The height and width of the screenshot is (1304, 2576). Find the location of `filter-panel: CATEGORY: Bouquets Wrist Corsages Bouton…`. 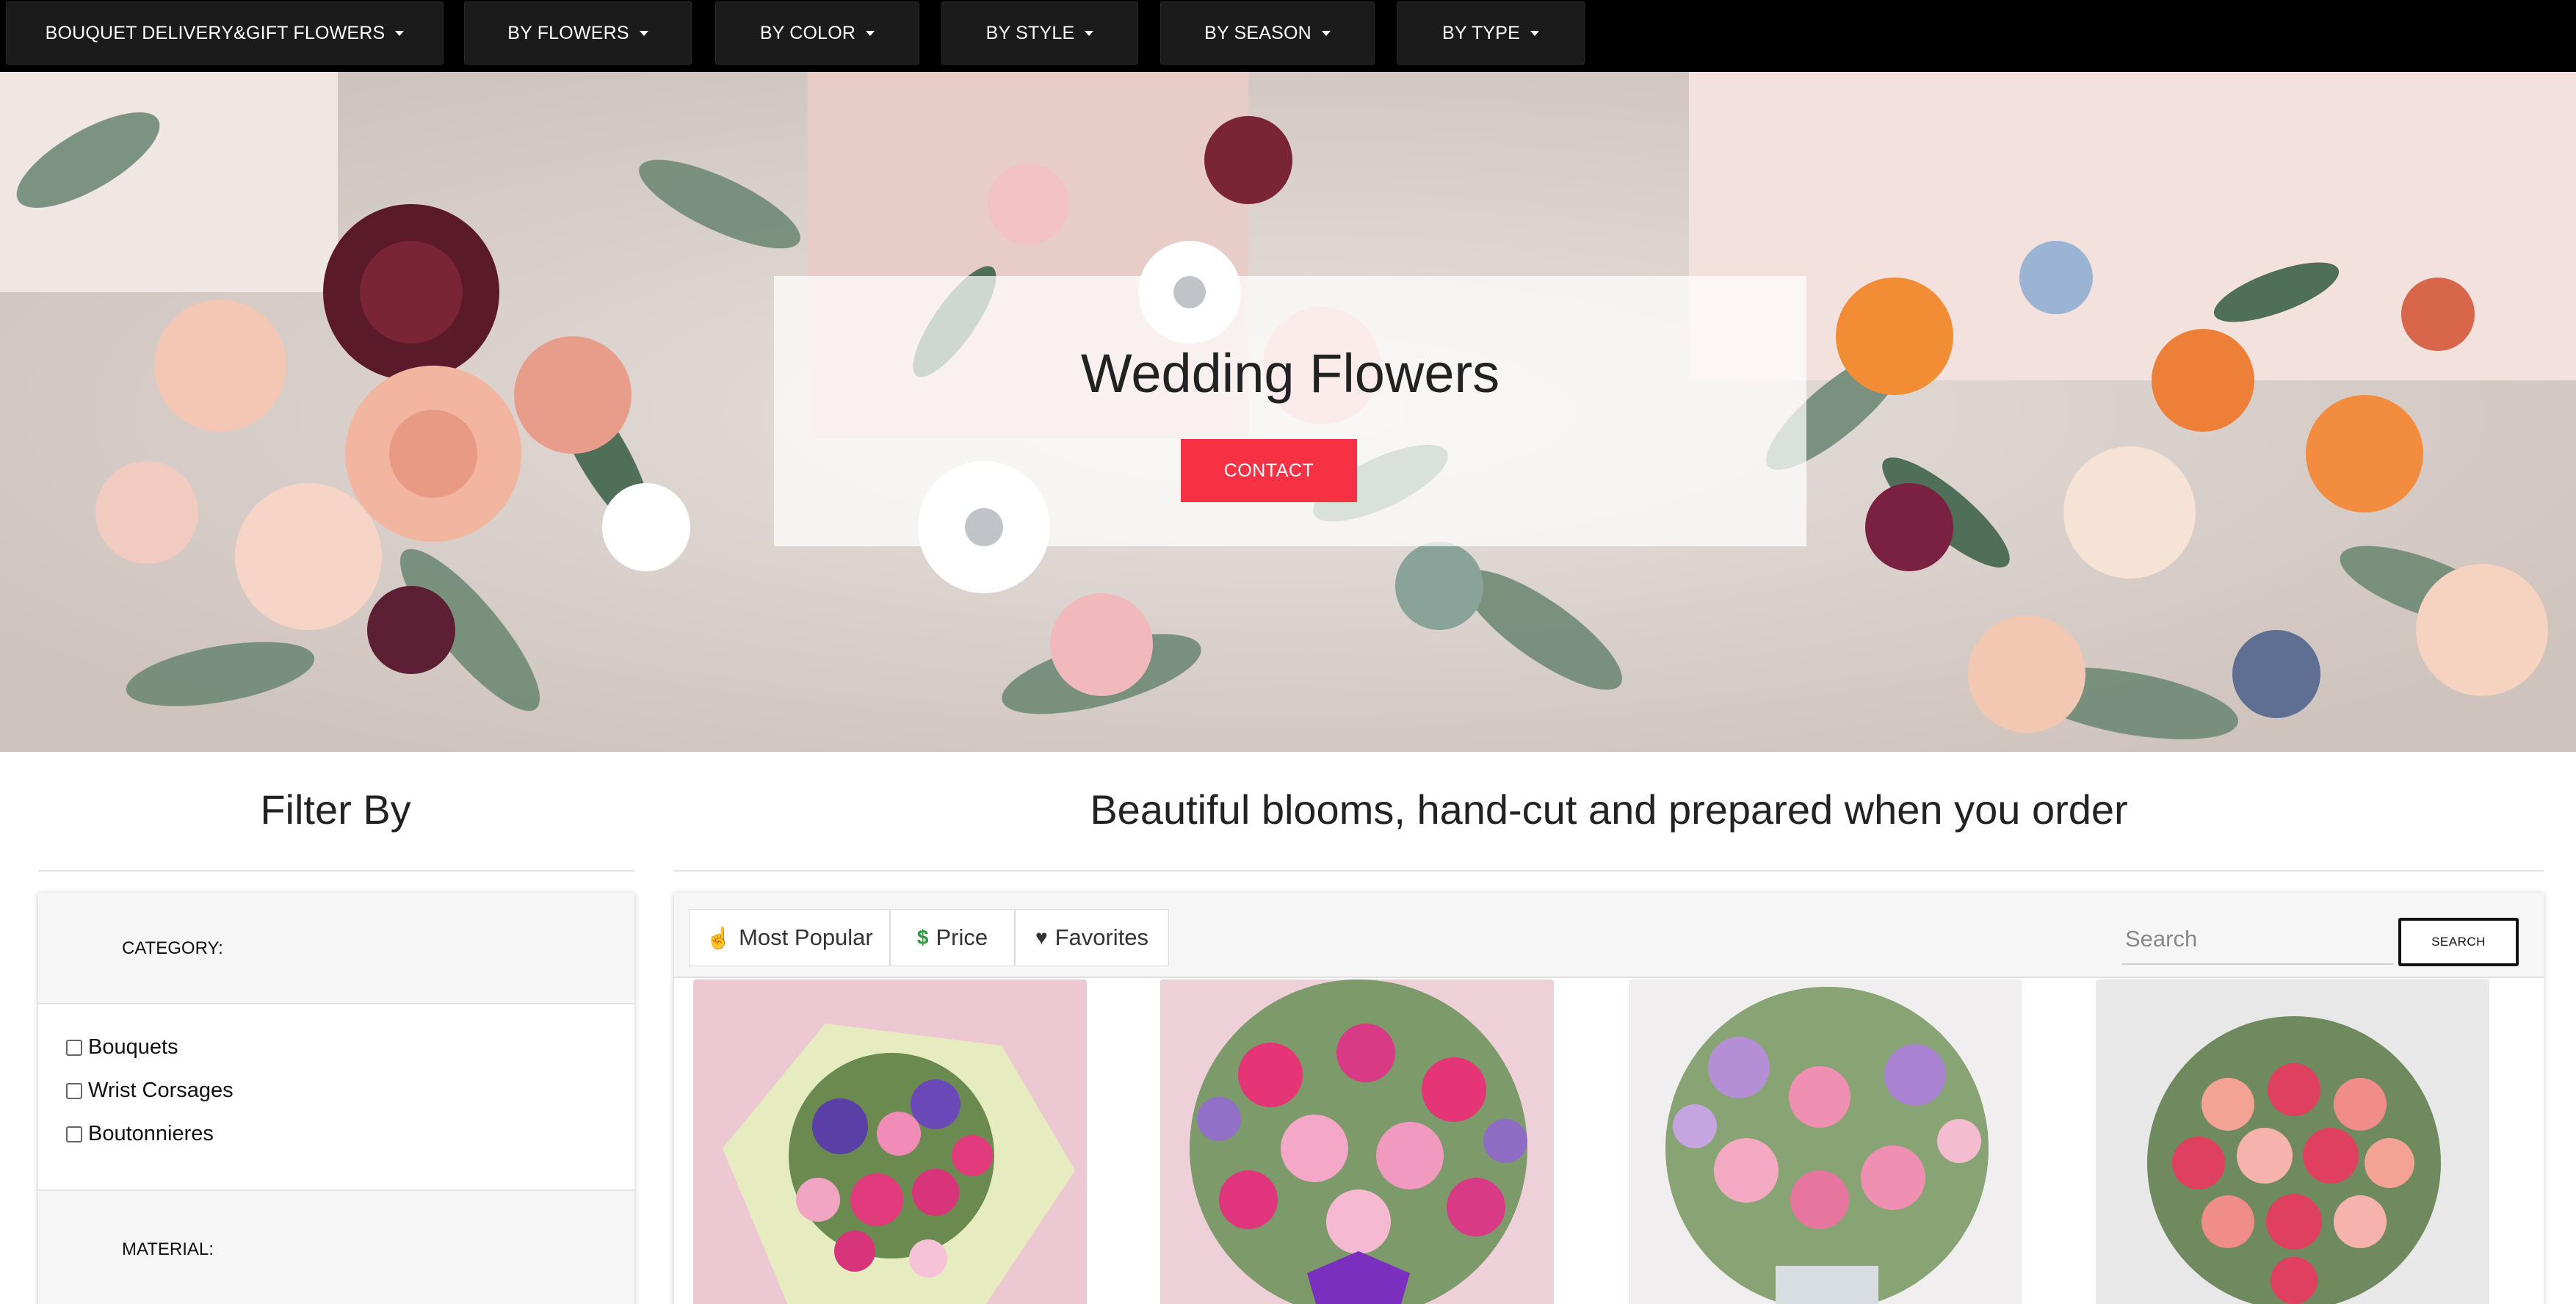

filter-panel: CATEGORY: Bouquets Wrist Corsages Bouton… is located at coordinates (336, 1098).